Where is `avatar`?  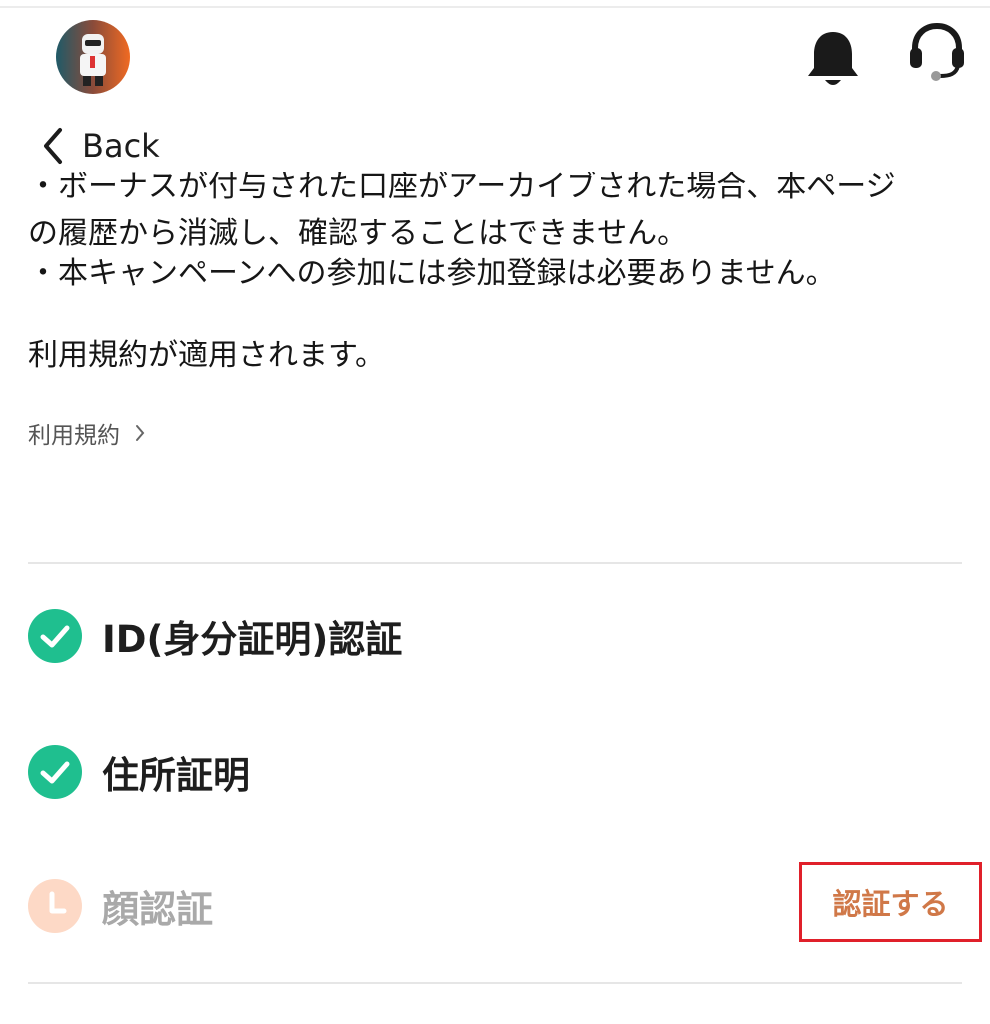 avatar is located at coordinates (93, 57).